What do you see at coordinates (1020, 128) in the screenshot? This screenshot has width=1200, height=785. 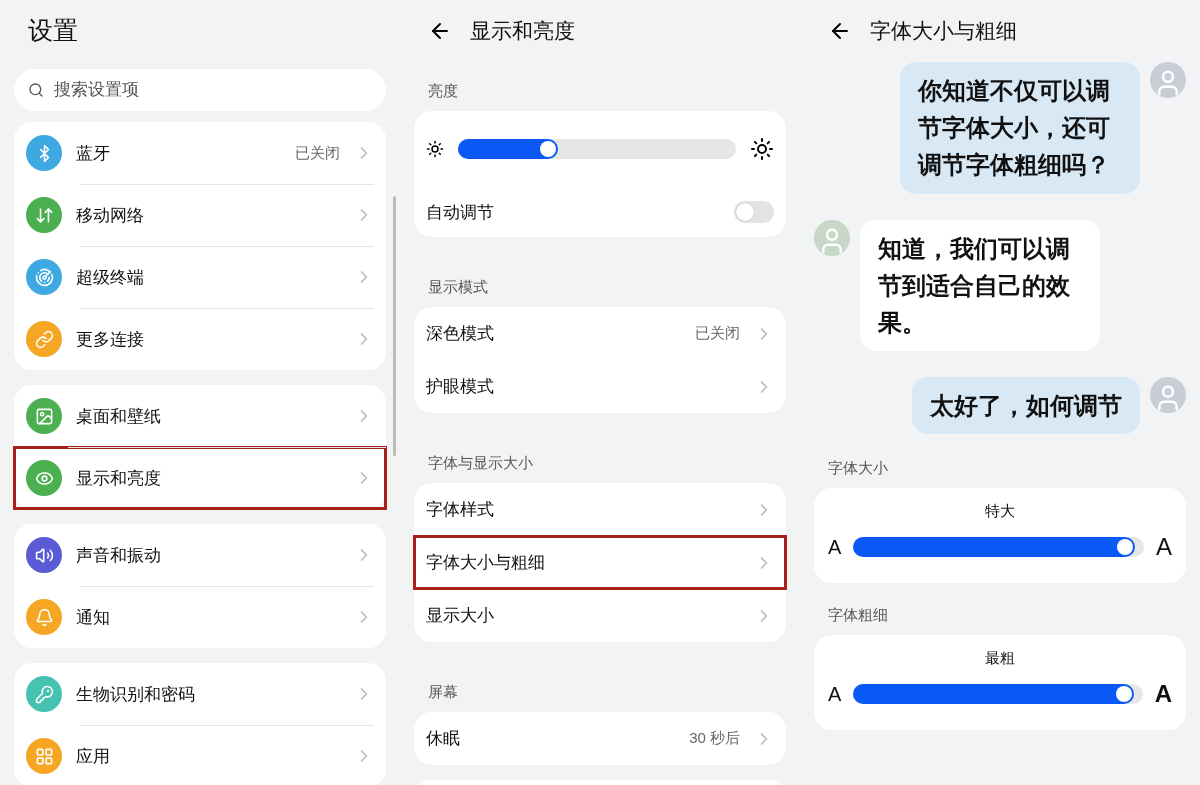 I see `chat-bubble: 你知道不仅可以调节字体大小，还可调节字体粗细吗？` at bounding box center [1020, 128].